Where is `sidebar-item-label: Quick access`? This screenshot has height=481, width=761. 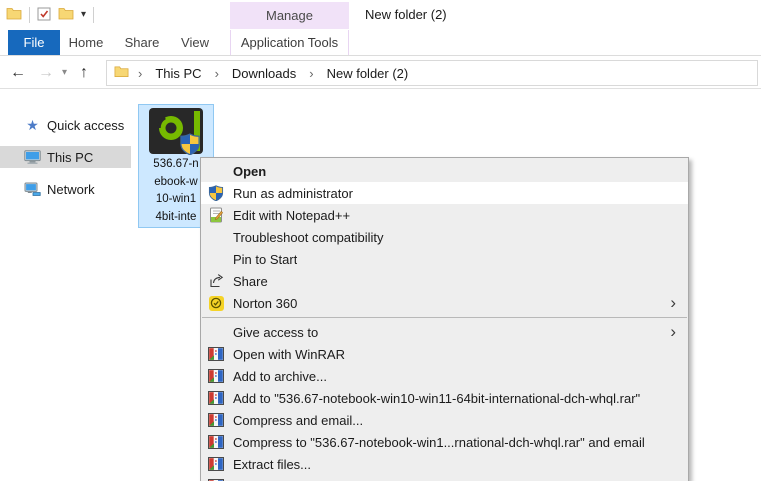
sidebar-item-label: Quick access is located at coordinates (86, 125).